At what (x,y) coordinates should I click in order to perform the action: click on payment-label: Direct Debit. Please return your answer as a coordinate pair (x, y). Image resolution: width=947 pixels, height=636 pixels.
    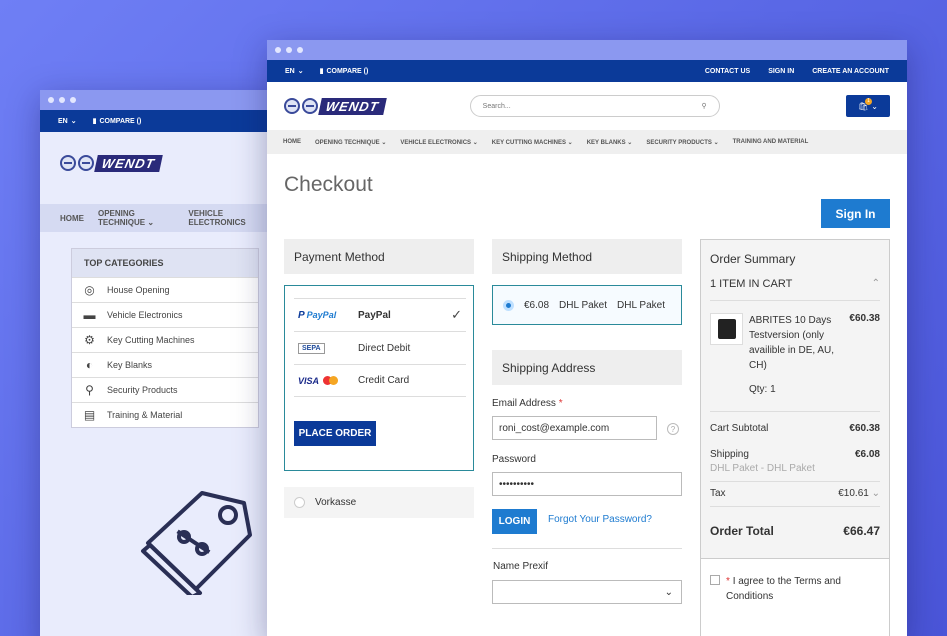
    Looking at the image, I should click on (384, 348).